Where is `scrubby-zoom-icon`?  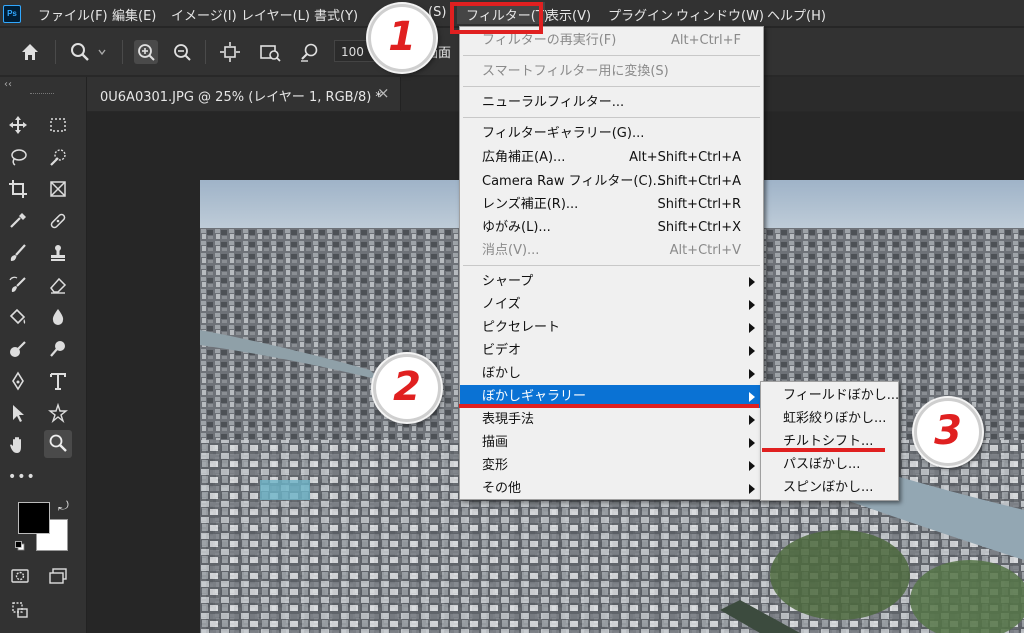
scrubby-zoom-icon is located at coordinates (310, 52).